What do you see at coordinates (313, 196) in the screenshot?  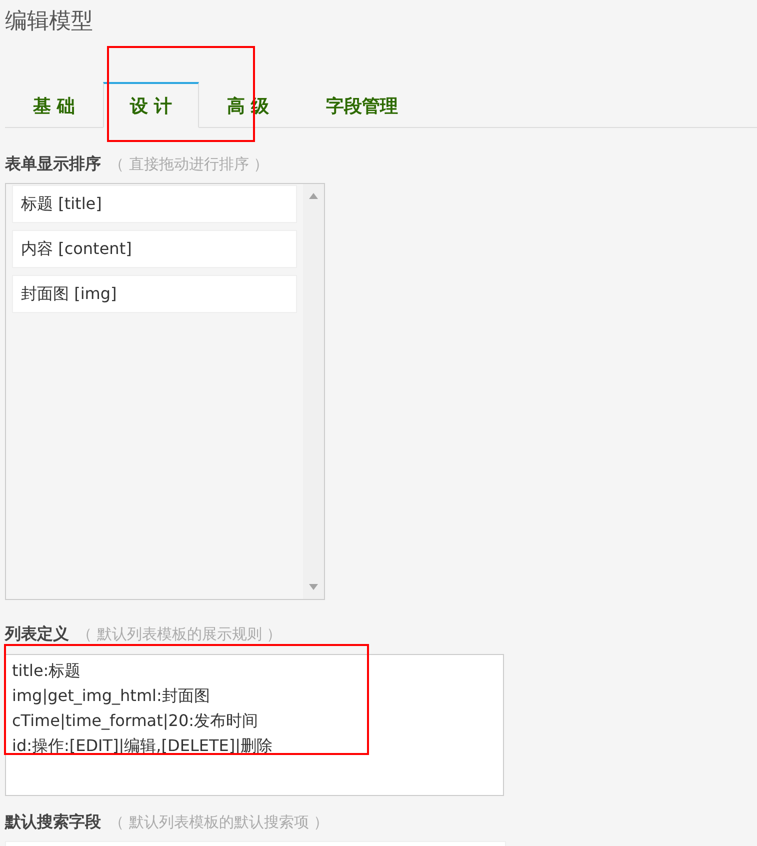 I see `scroll-up-icon` at bounding box center [313, 196].